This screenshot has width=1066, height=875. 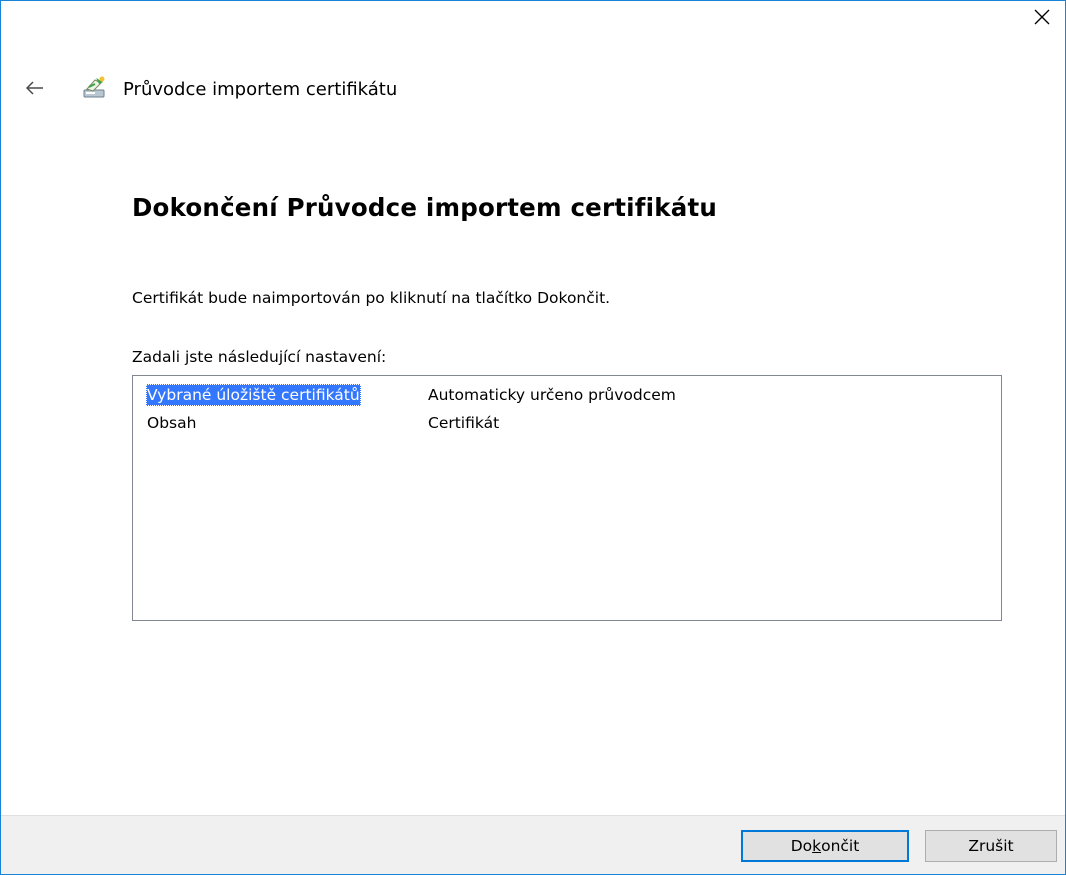 What do you see at coordinates (464, 423) in the screenshot?
I see `list-item-value: Certifikát` at bounding box center [464, 423].